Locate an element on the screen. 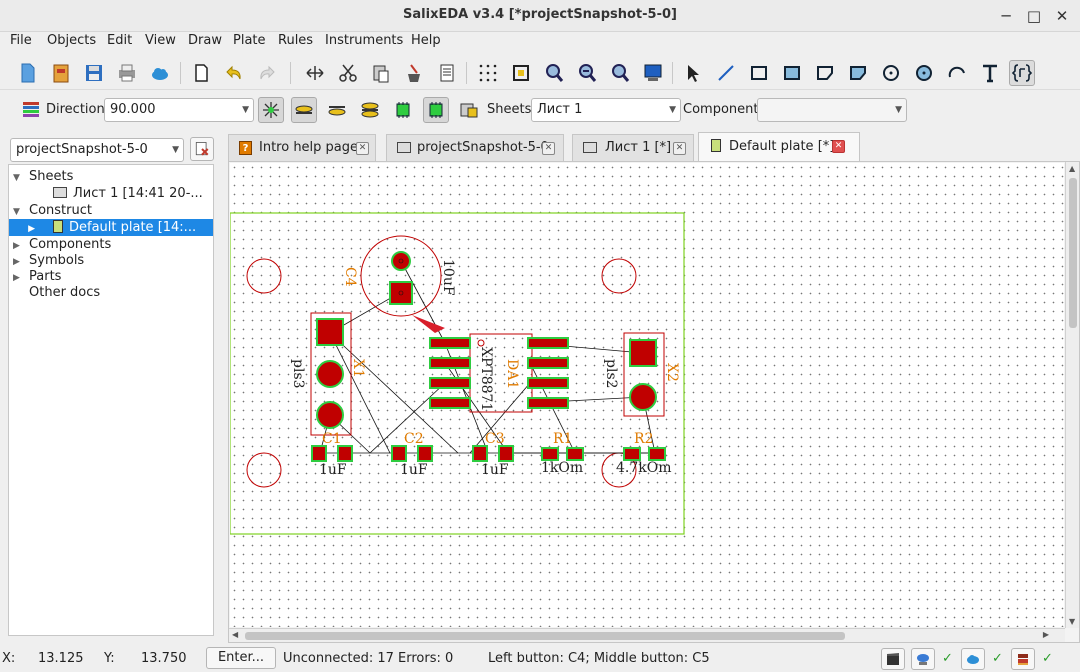 This screenshot has height=672, width=1080. tab-intro-help: ? Intro help page ✕ is located at coordinates (302, 148).